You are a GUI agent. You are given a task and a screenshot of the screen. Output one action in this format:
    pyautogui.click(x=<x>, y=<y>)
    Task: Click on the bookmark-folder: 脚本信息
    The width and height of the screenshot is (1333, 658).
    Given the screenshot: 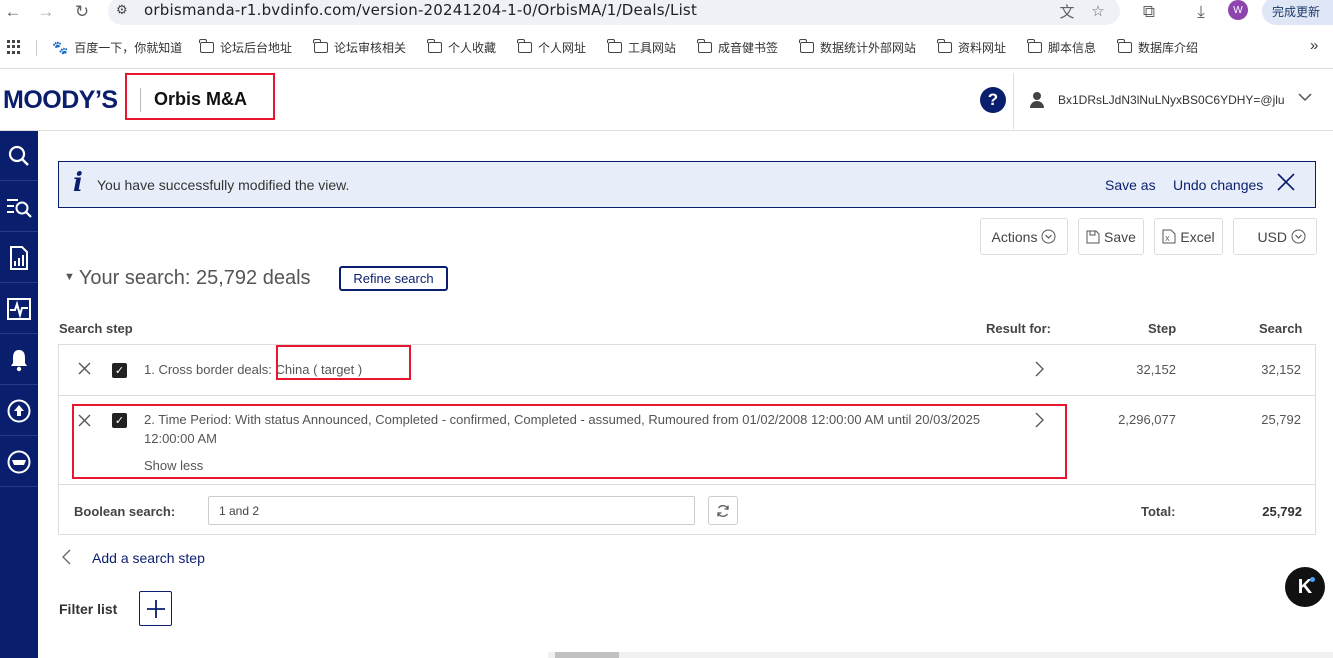 What is the action you would take?
    pyautogui.click(x=1061, y=47)
    